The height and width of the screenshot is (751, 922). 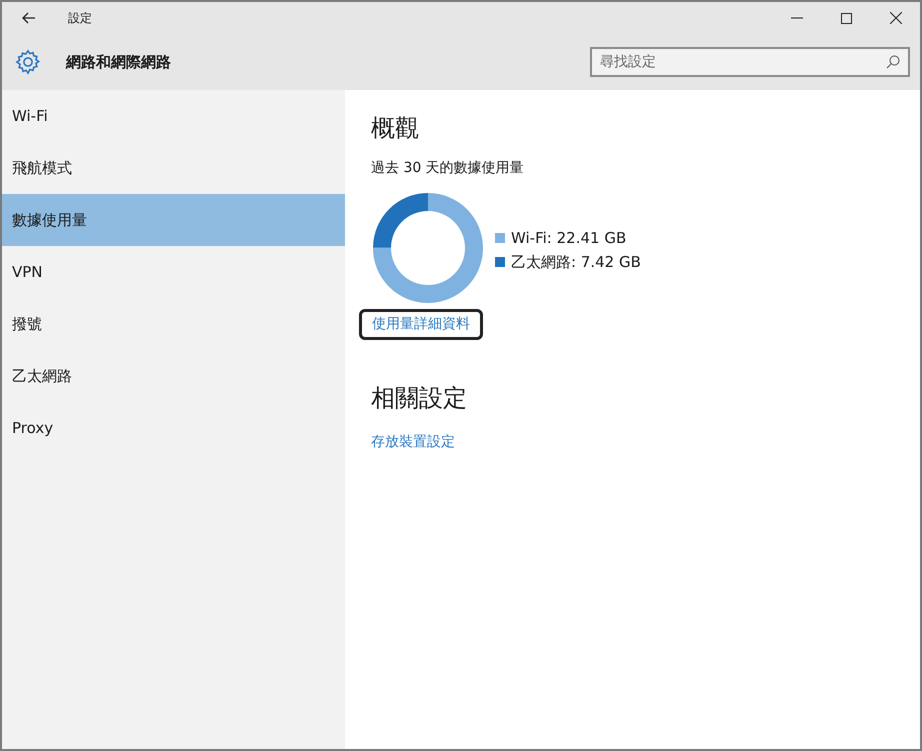 What do you see at coordinates (893, 62) in the screenshot?
I see `search-icon` at bounding box center [893, 62].